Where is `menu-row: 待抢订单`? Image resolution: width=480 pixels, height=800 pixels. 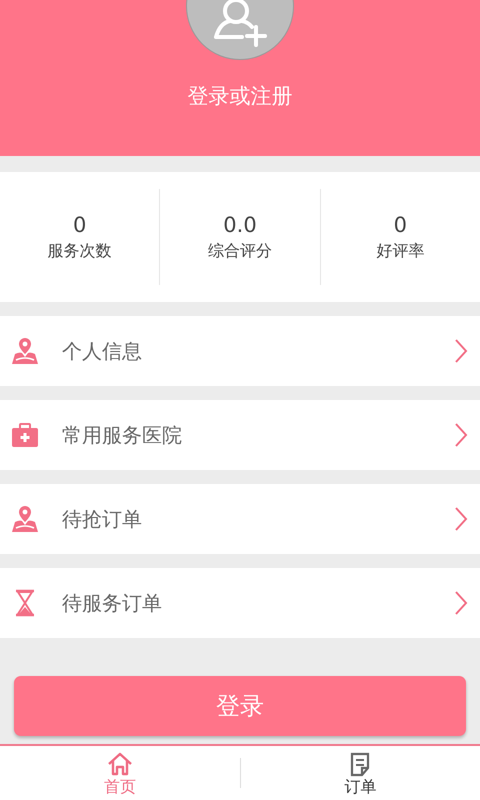
menu-row: 待抢订单 is located at coordinates (240, 519).